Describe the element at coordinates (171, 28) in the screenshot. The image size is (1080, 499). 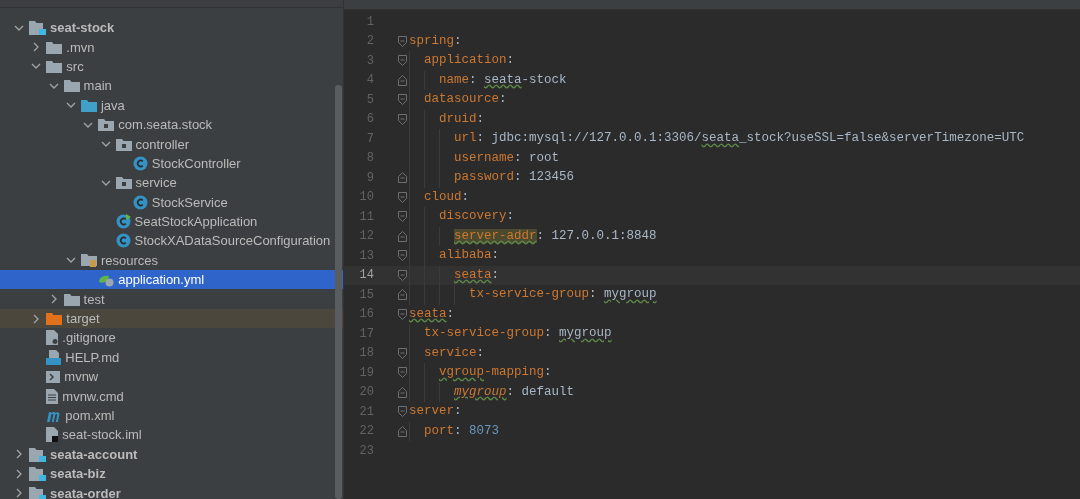
I see `tree-item: seat-stock` at that location.